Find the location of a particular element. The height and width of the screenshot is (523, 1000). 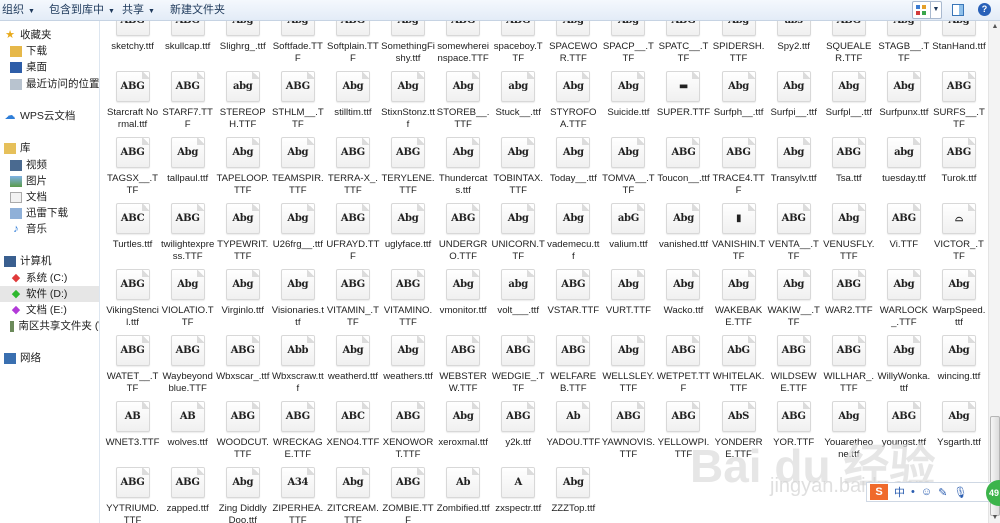

file-item: ABG YAWNOVIS.TTF is located at coordinates (628, 431).